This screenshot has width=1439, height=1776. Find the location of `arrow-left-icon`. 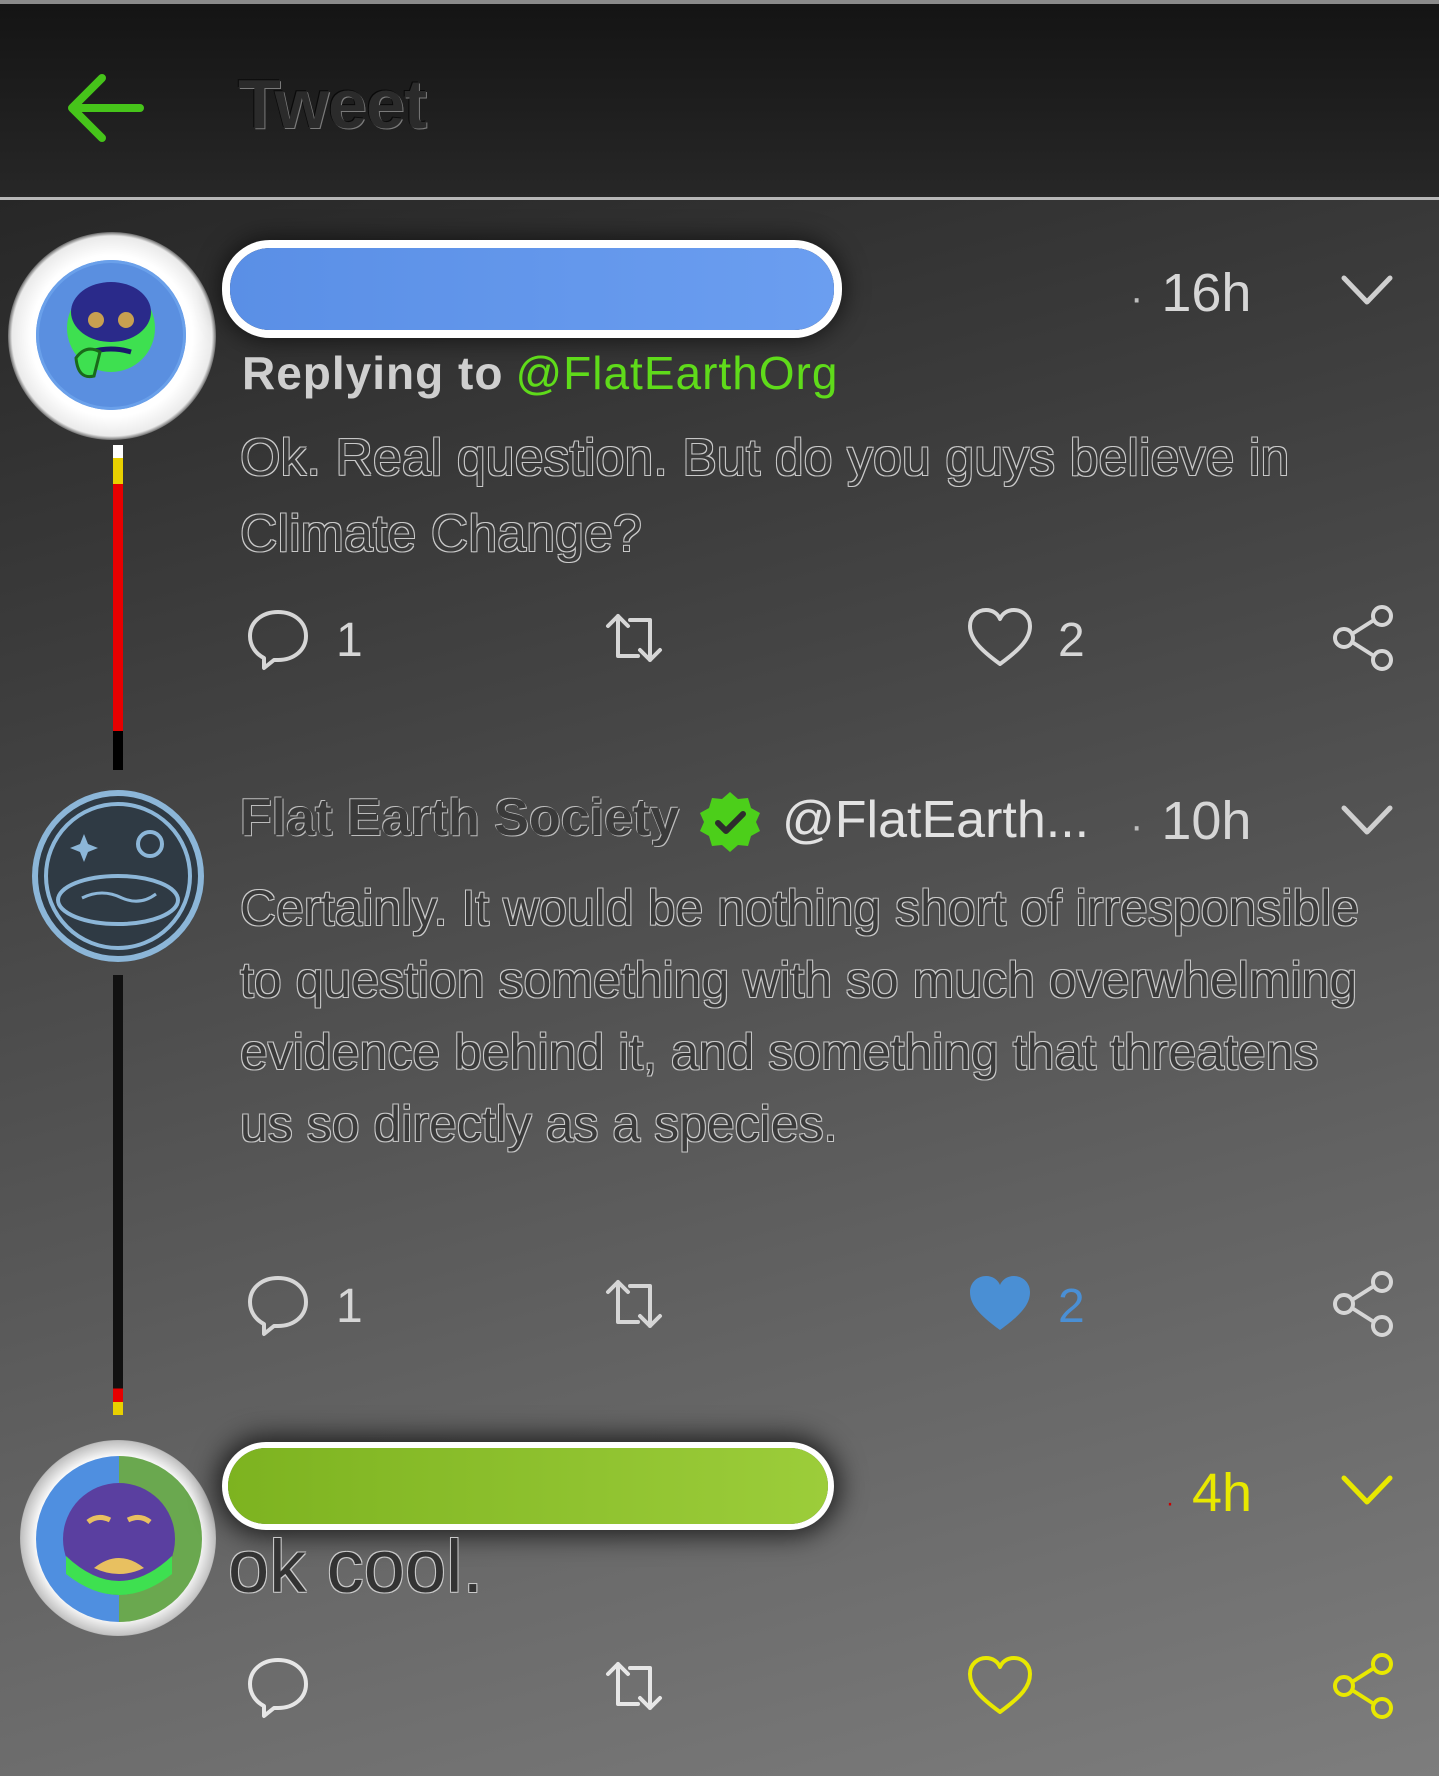

arrow-left-icon is located at coordinates (106, 108).